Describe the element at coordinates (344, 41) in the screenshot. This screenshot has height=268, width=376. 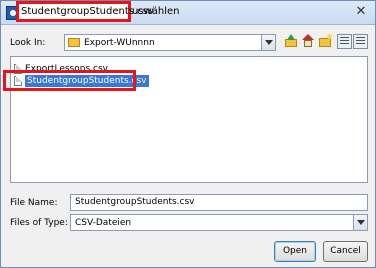
I see `list-view-icon` at that location.